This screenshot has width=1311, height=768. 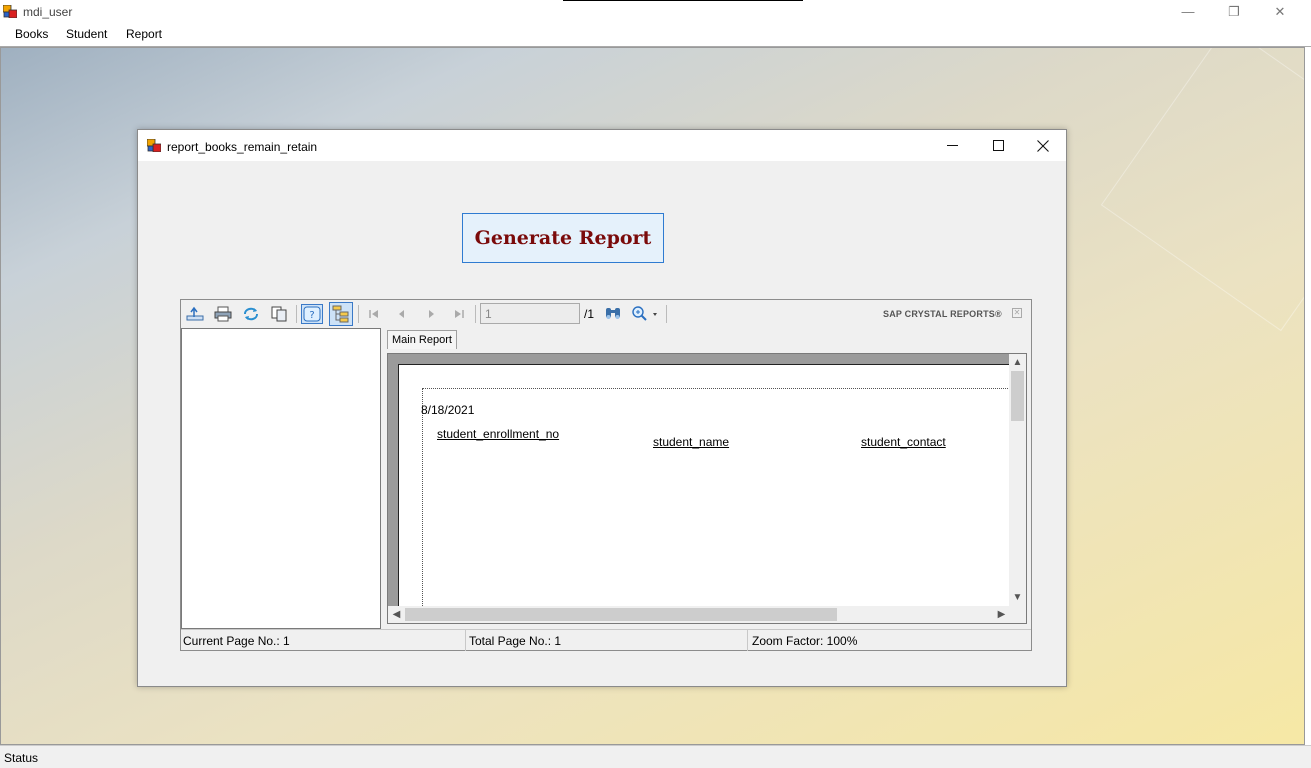 I want to click on next-page-icon, so click(x=431, y=314).